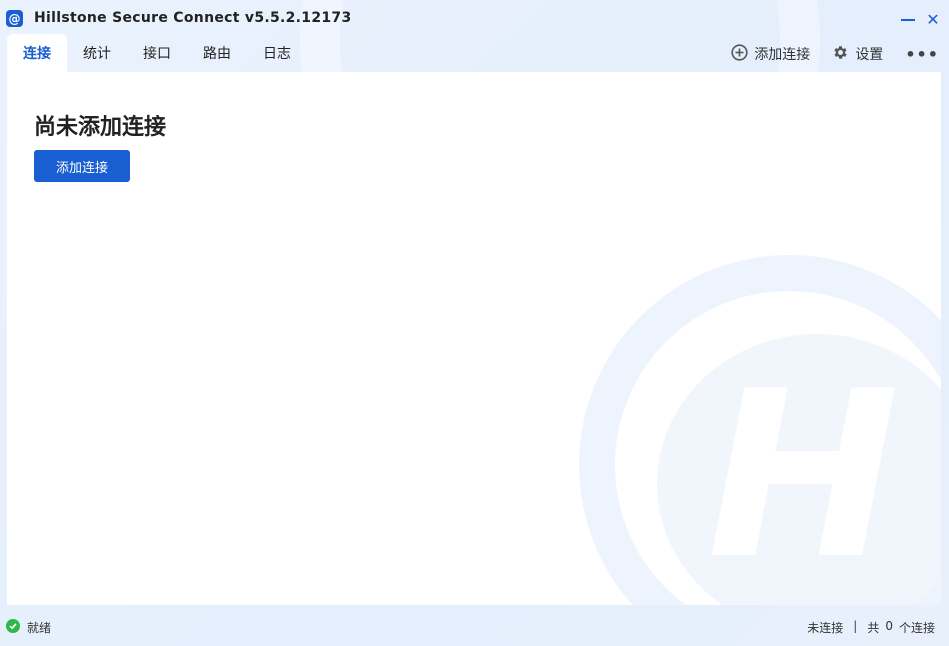  What do you see at coordinates (803, 474) in the screenshot?
I see `watermark-logo: H` at bounding box center [803, 474].